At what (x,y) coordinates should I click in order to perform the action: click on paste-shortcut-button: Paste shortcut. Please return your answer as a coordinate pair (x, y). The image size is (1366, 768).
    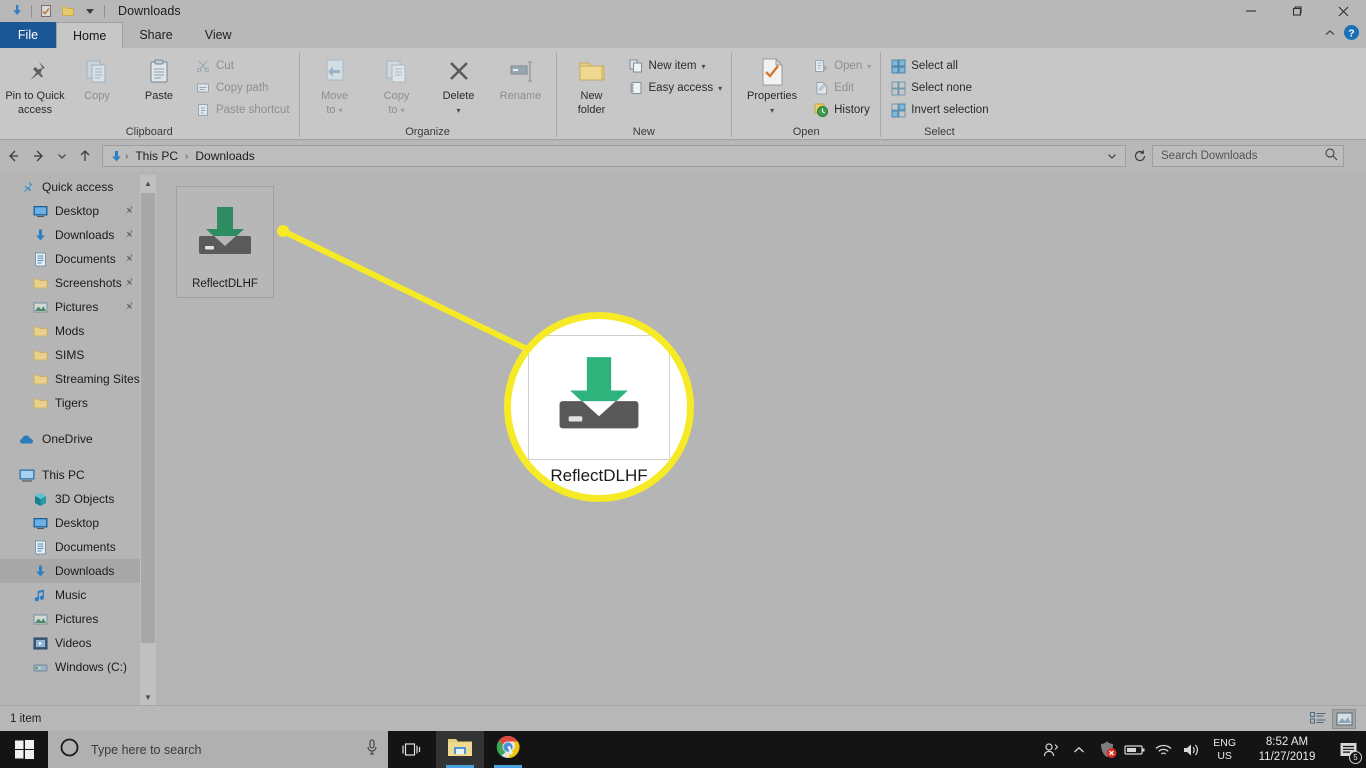
    Looking at the image, I should click on (242, 110).